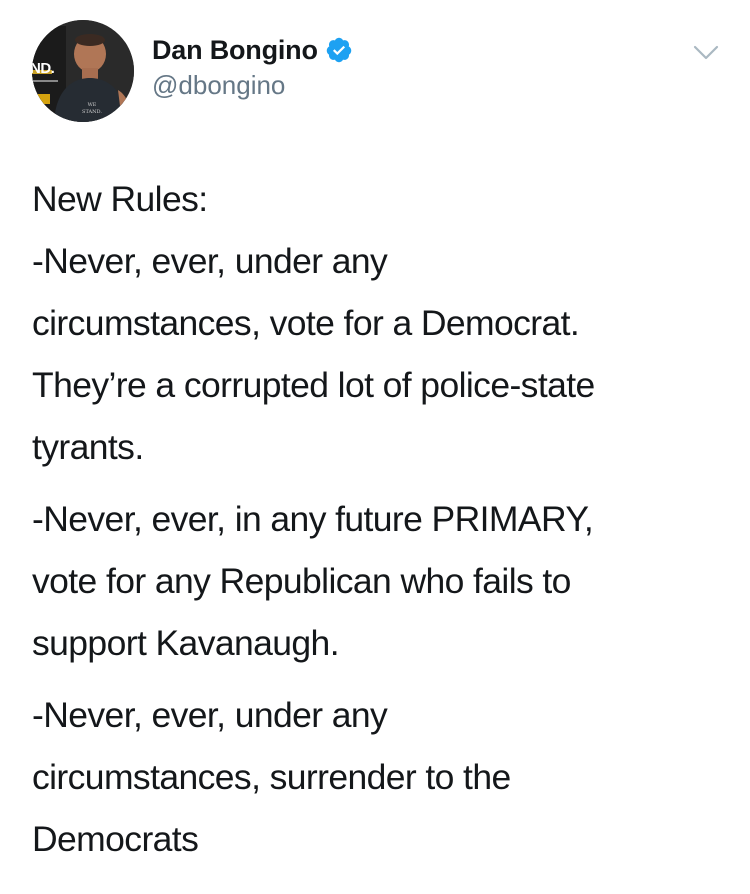 The width and height of the screenshot is (750, 894). I want to click on author-name-row: Dan Bongino, so click(252, 50).